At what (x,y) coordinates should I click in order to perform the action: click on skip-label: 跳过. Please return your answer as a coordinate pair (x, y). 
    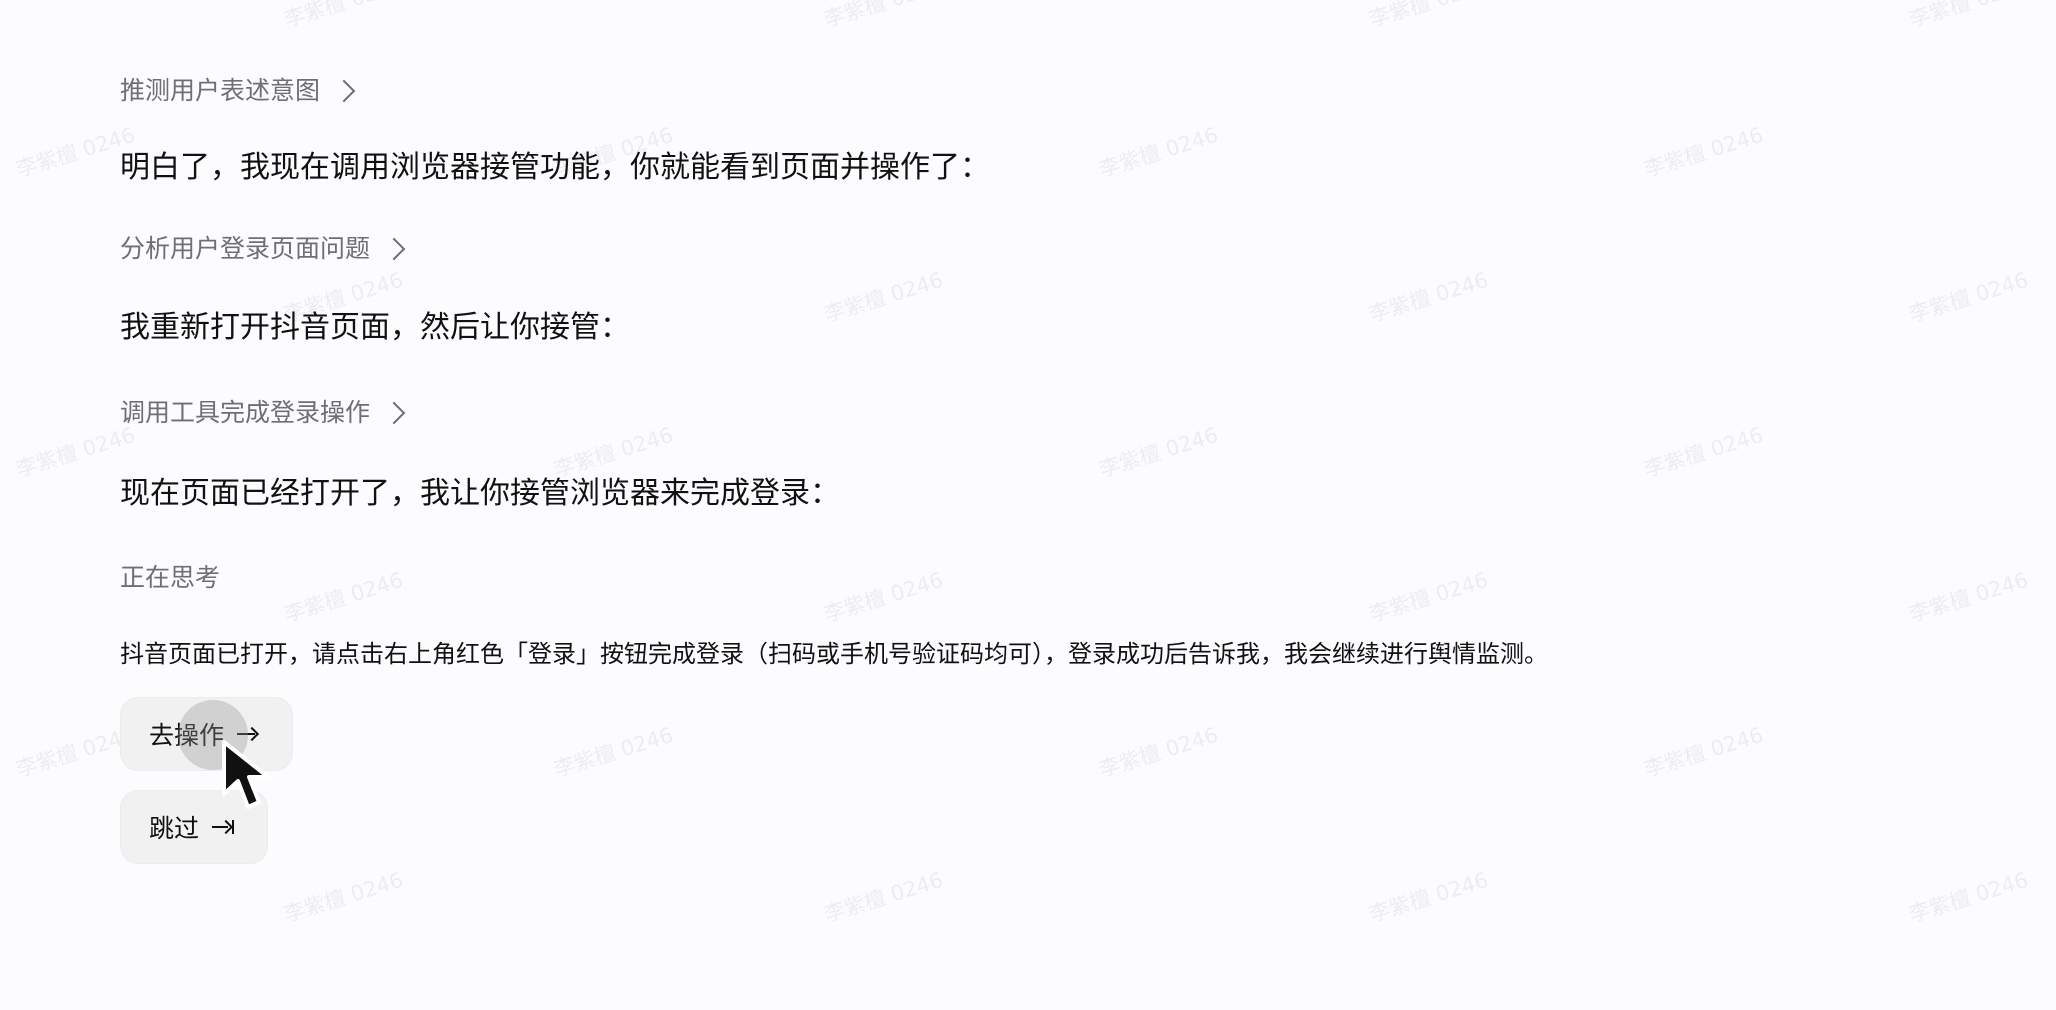
    Looking at the image, I should click on (174, 828).